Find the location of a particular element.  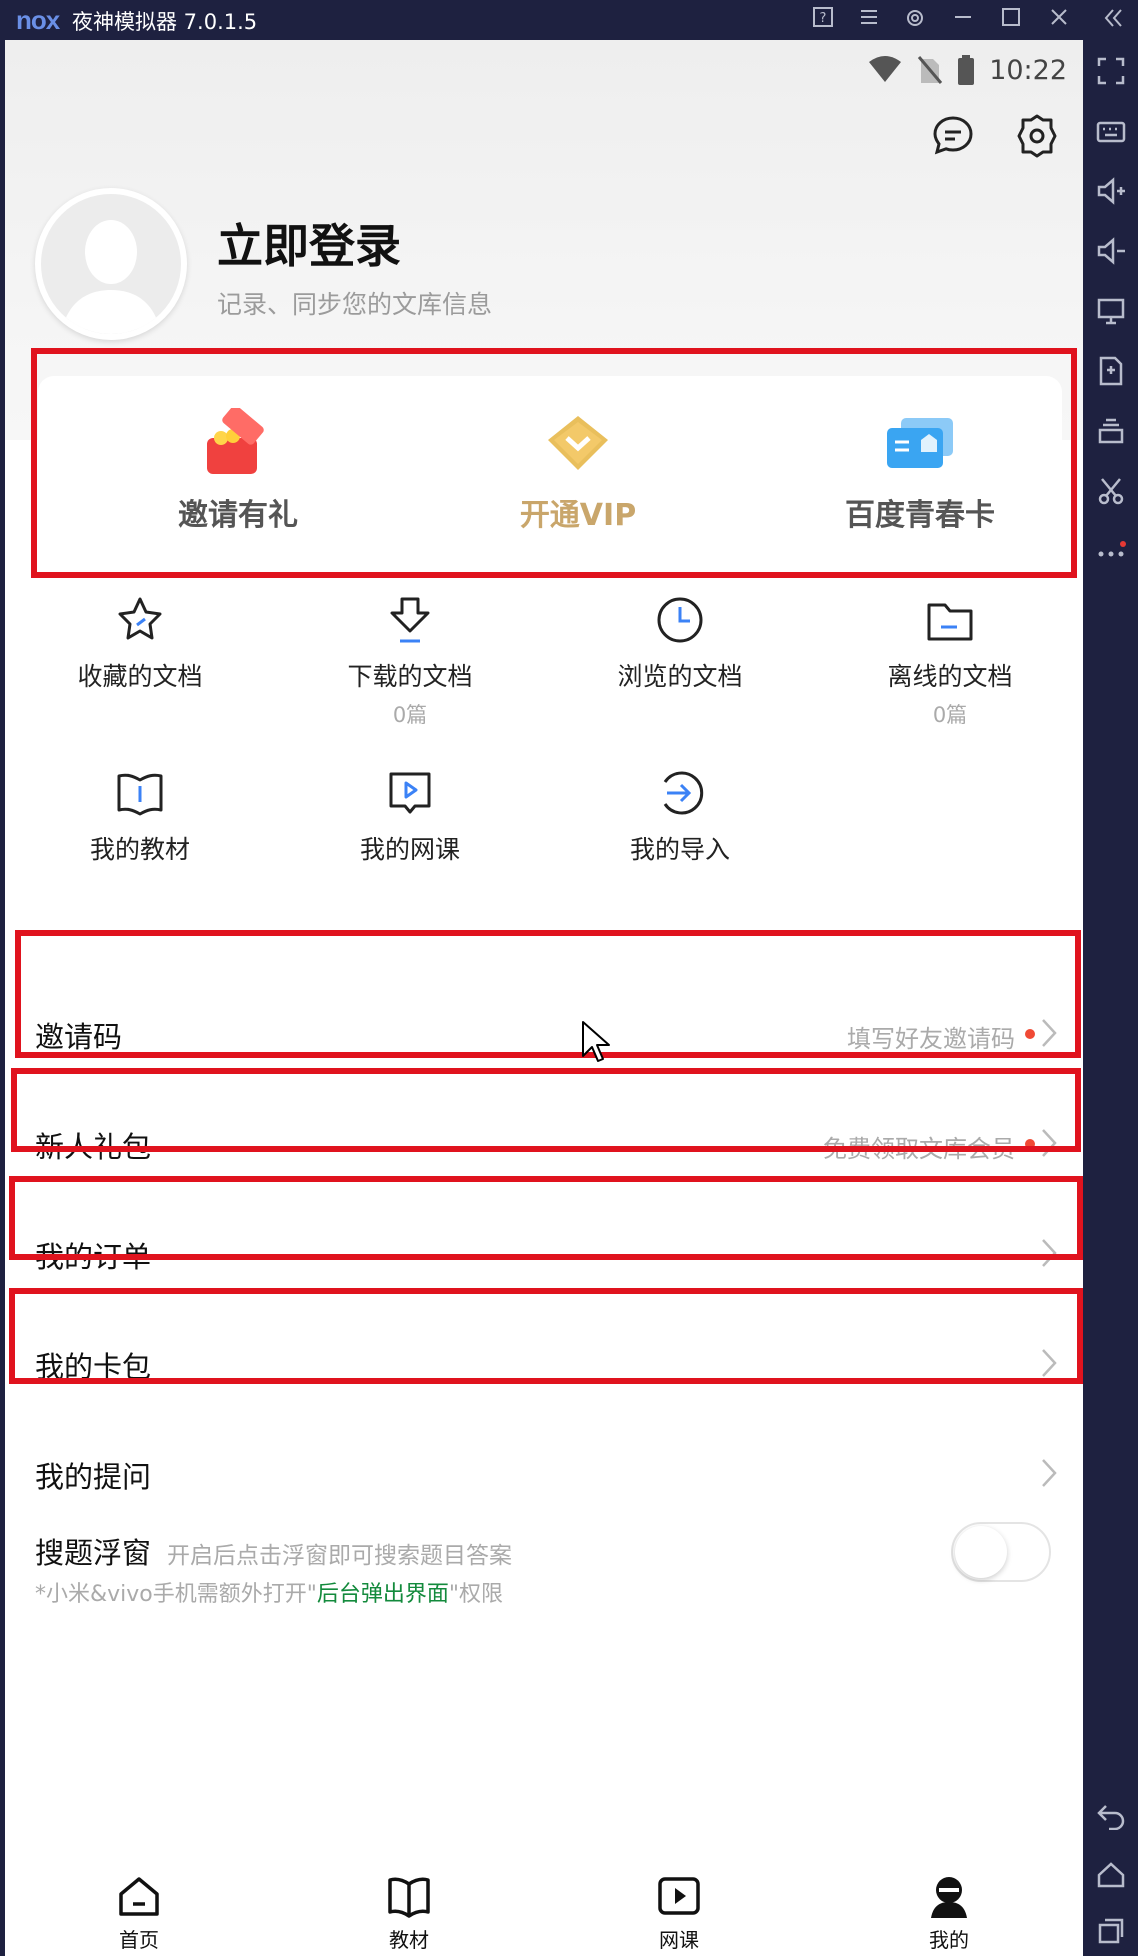

window-title: 夜神模拟器 7.0.1.5 is located at coordinates (165, 22).